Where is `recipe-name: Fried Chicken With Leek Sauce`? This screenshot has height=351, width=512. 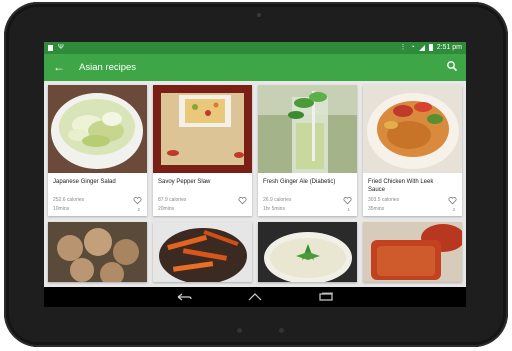
recipe-name: Fried Chicken With Leek Sauce is located at coordinates (401, 186).